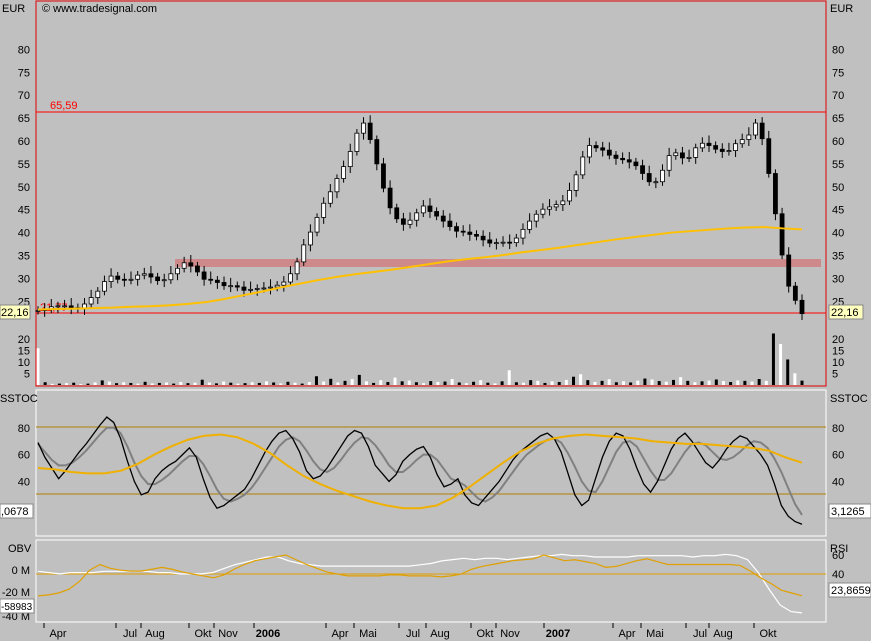 Image resolution: width=871 pixels, height=641 pixels. I want to click on stoch-tick-right: 80, so click(838, 429).